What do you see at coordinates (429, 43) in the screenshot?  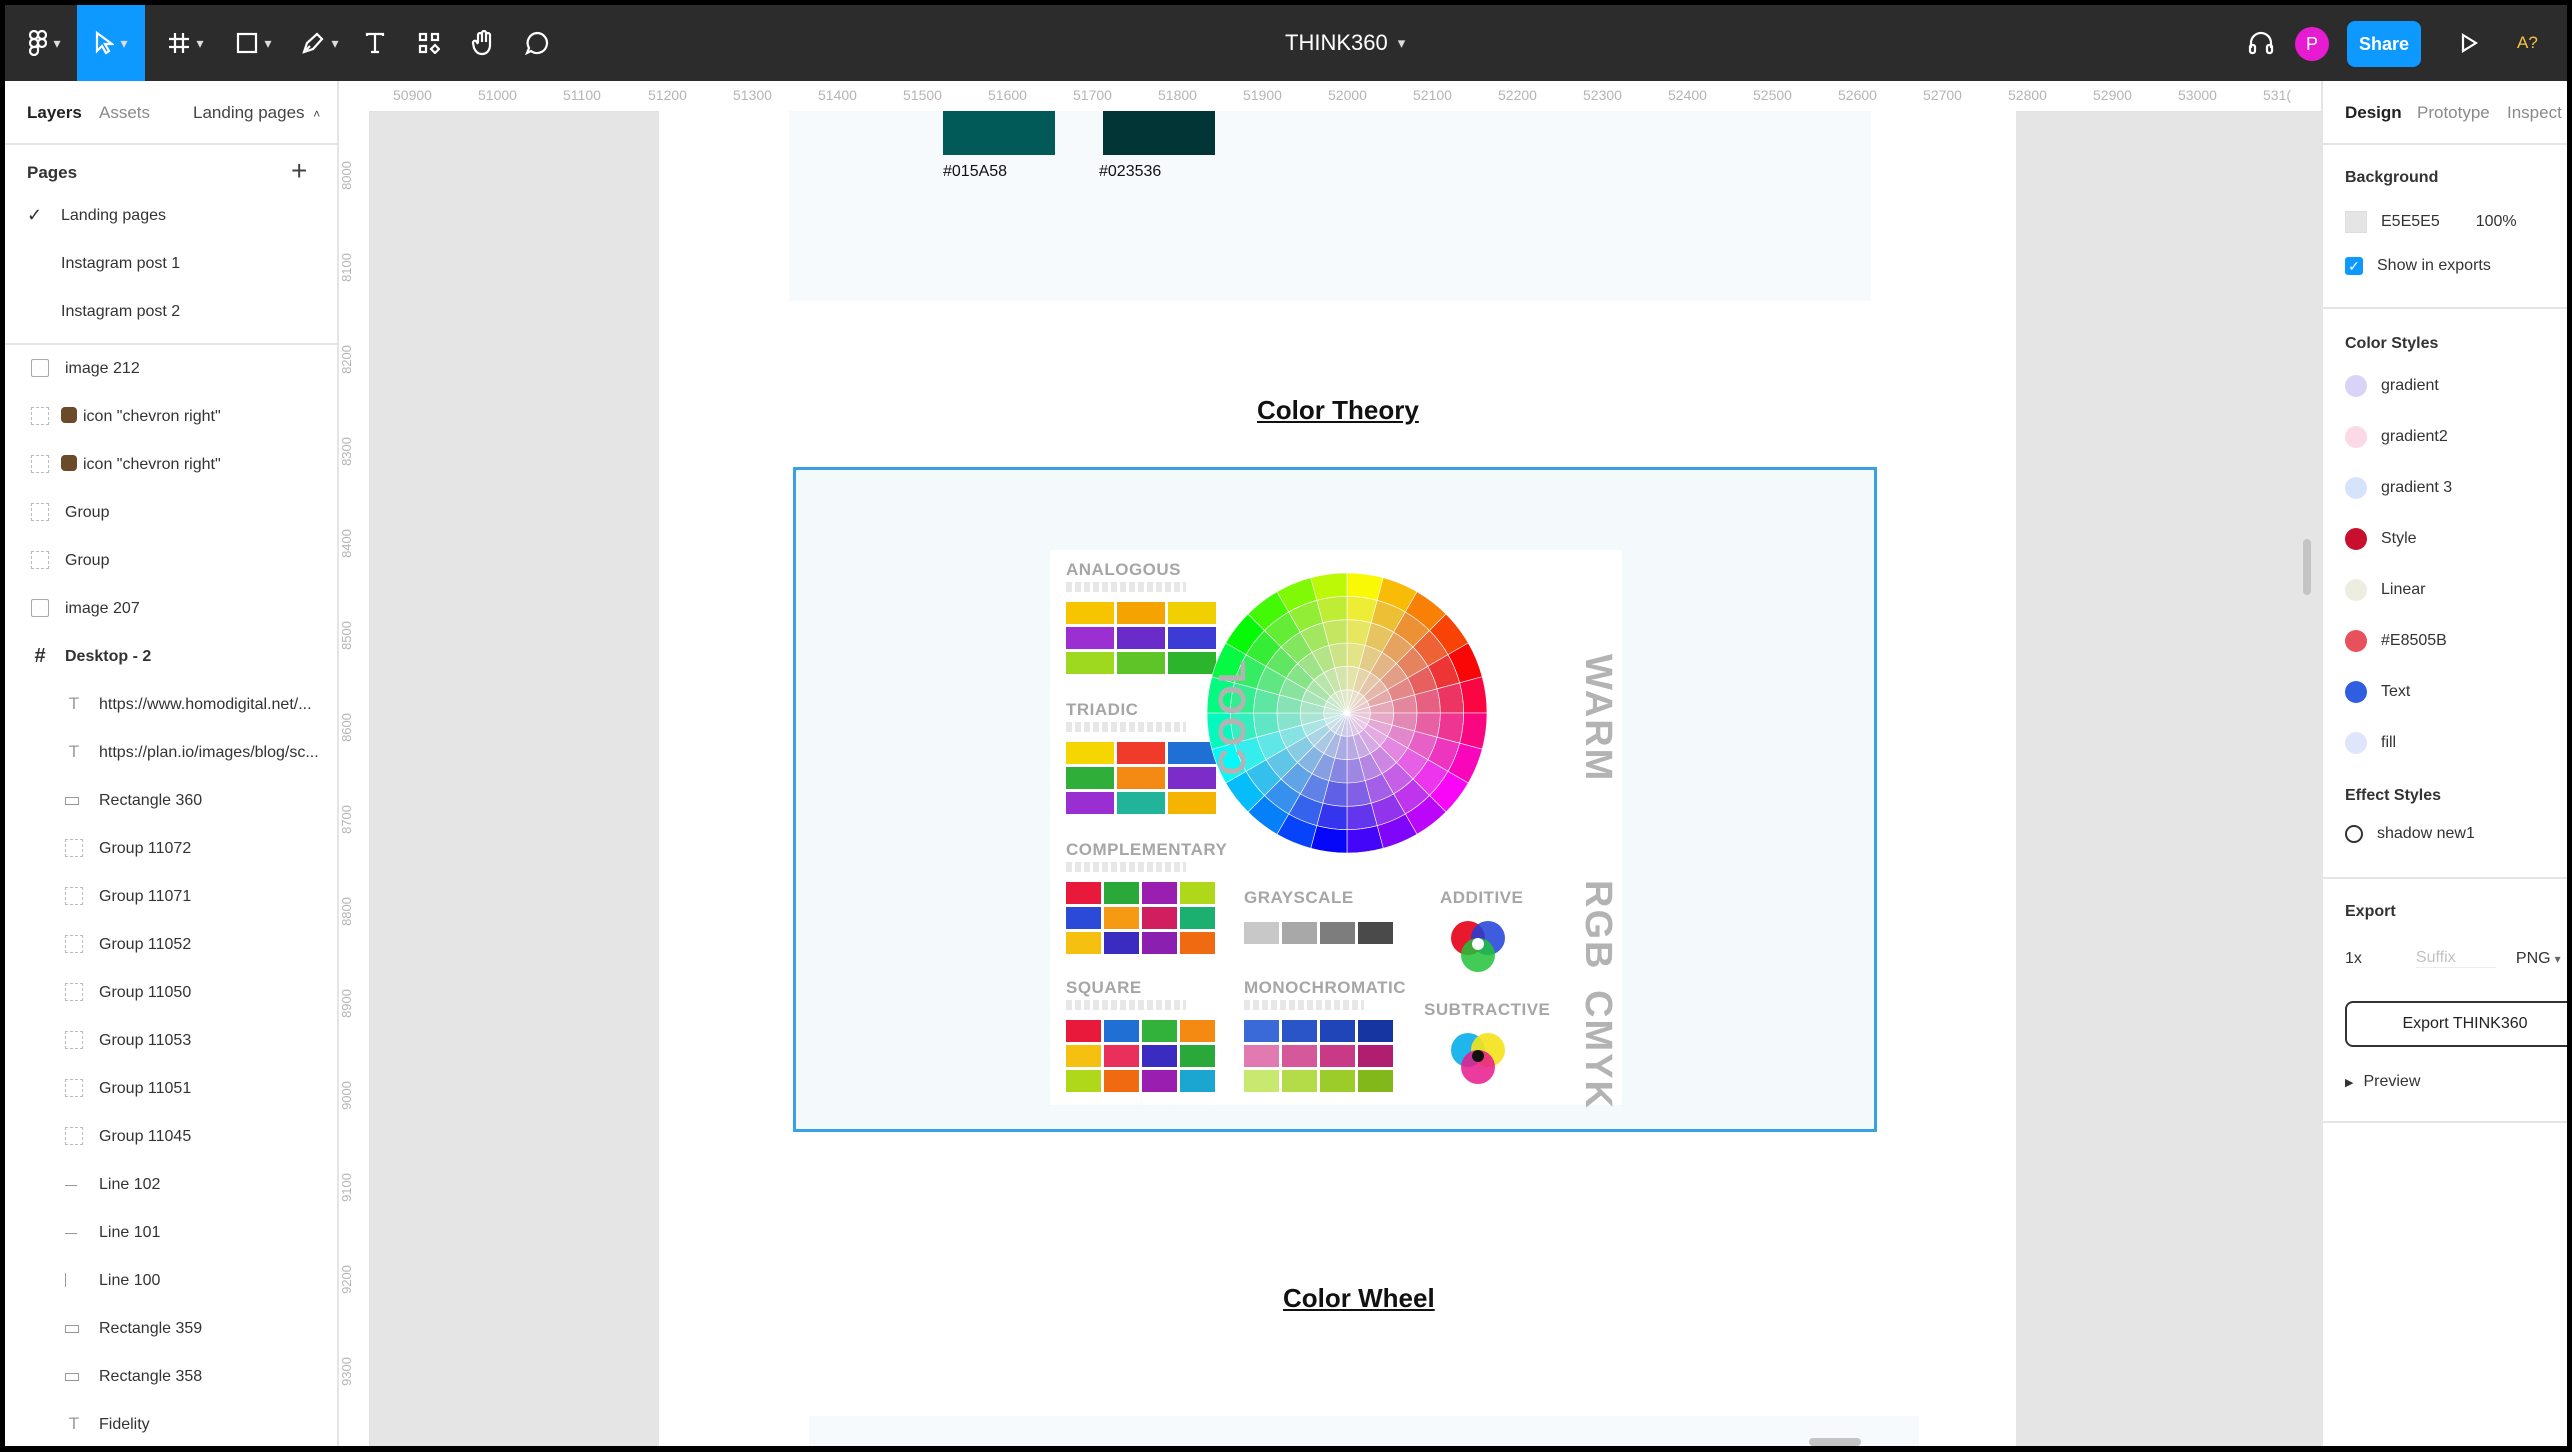 I see `components-button` at bounding box center [429, 43].